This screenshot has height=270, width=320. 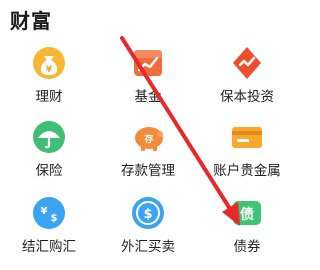 What do you see at coordinates (148, 247) in the screenshot?
I see `grid-item-label: 外汇买卖` at bounding box center [148, 247].